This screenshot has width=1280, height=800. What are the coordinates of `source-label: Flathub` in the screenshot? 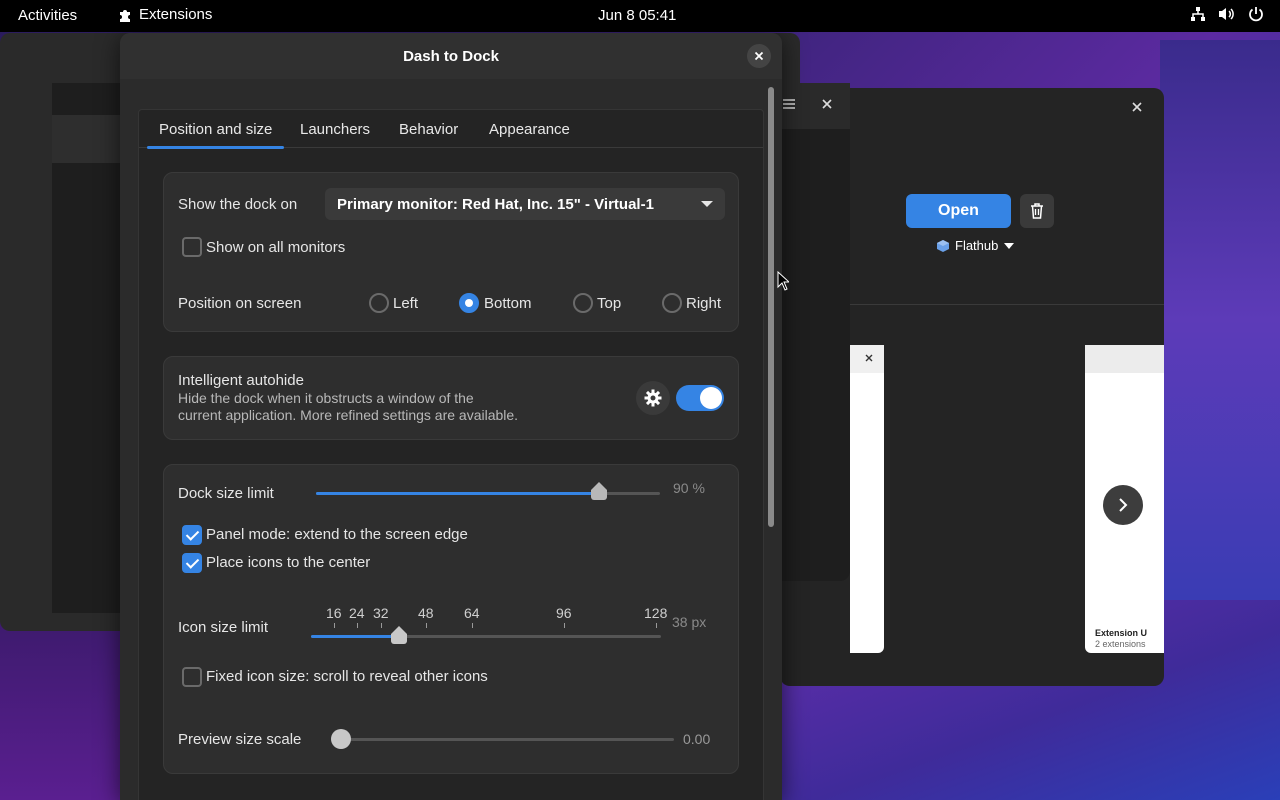 It's located at (977, 245).